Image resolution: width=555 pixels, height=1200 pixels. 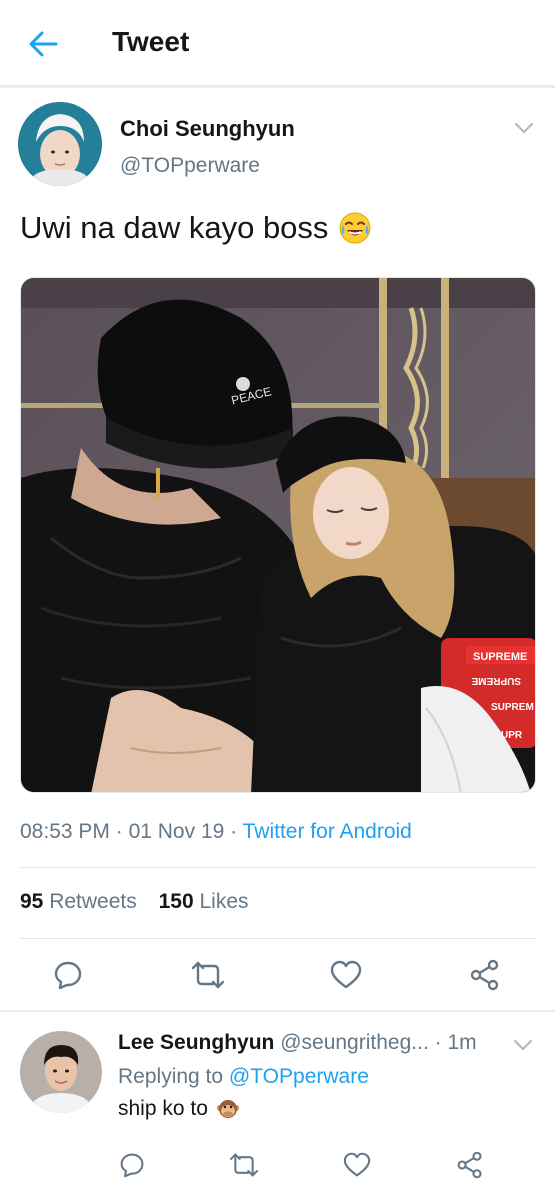 I want to click on replying-to: Replying to @TOPperware, so click(x=243, y=1077).